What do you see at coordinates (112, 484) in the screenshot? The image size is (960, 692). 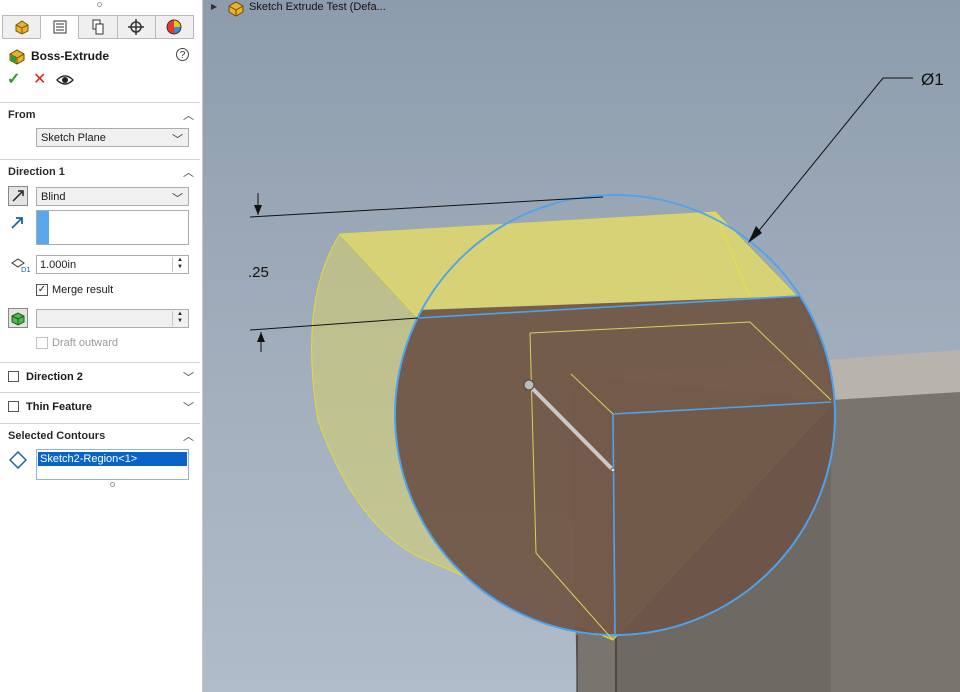 I see `list-resize-grip` at bounding box center [112, 484].